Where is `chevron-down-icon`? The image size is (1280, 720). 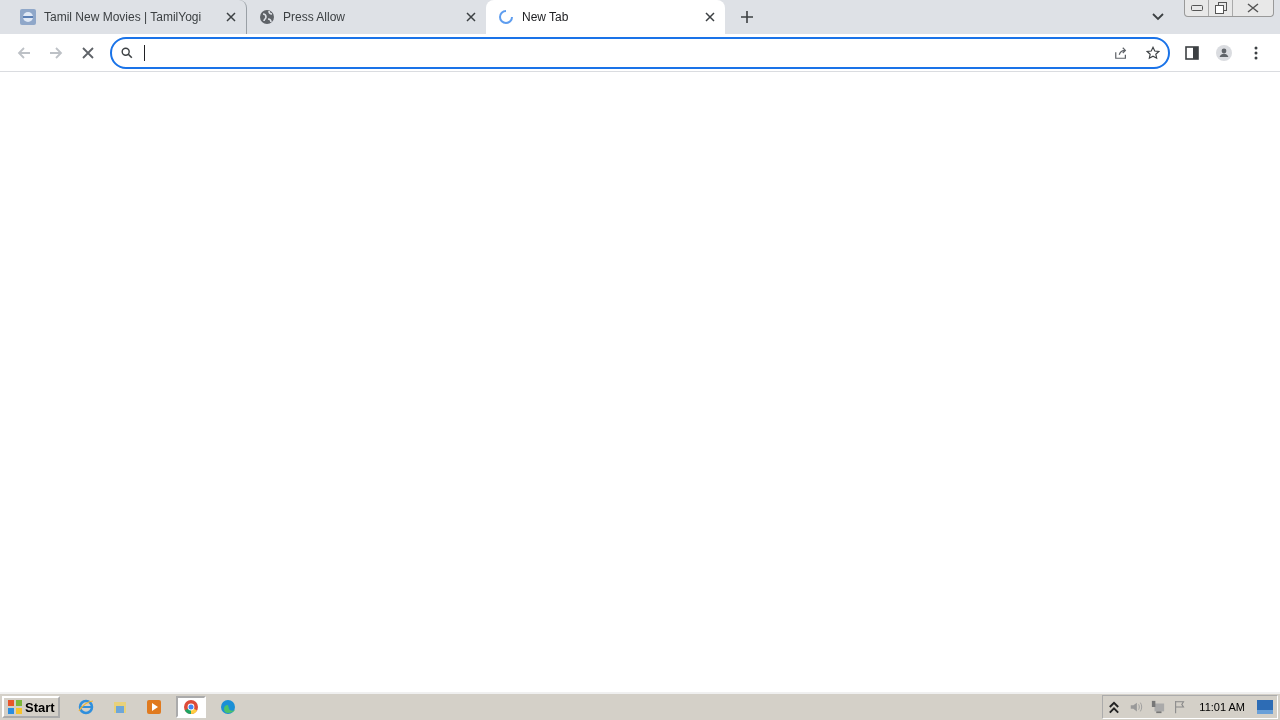
chevron-down-icon is located at coordinates (1158, 17).